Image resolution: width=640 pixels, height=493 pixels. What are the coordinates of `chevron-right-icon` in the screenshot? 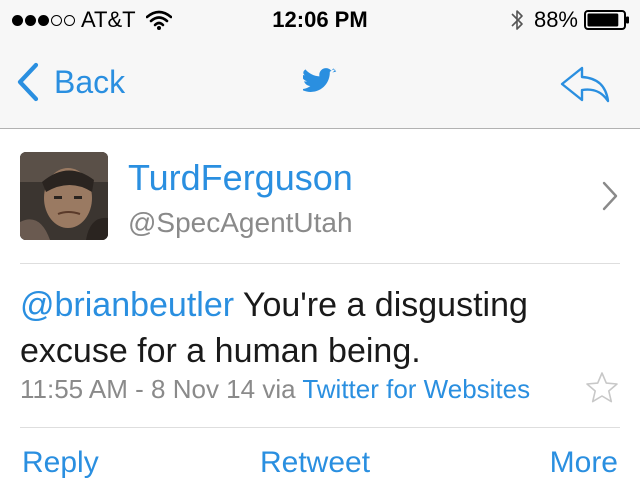 It's located at (610, 196).